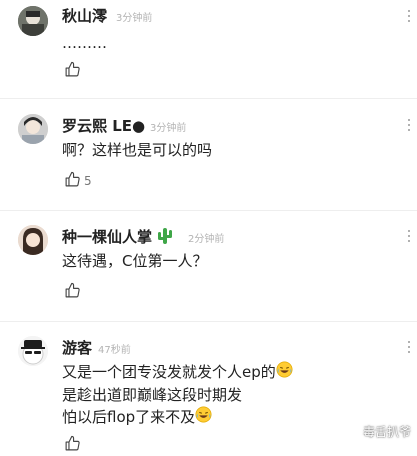 The image size is (417, 456). I want to click on cactus-emoji, so click(165, 238).